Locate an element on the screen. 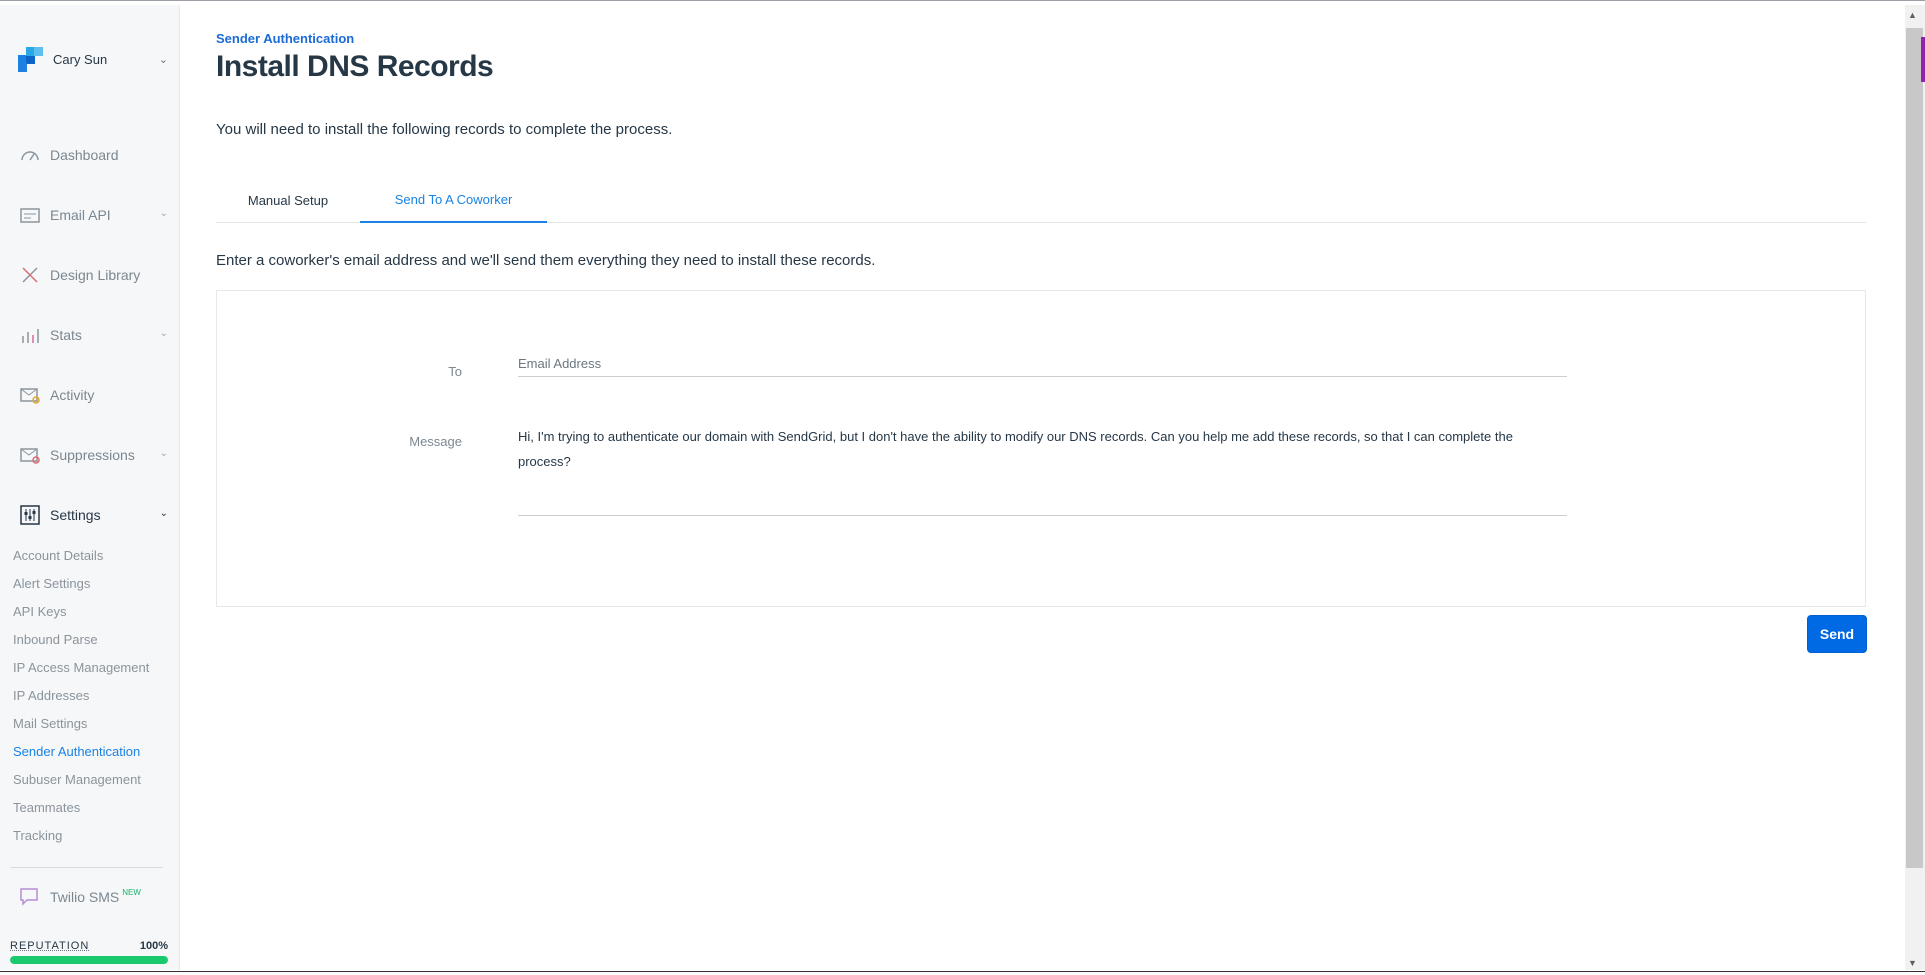 The image size is (1925, 975). sidebar-divider is located at coordinates (86, 867).